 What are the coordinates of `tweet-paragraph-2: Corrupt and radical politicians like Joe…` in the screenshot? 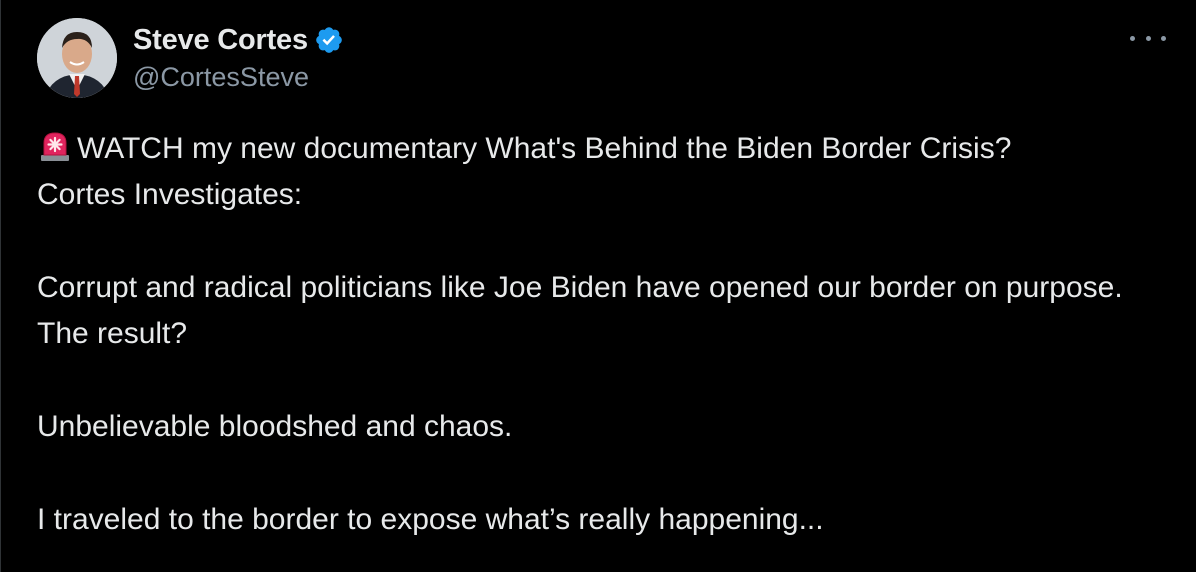 It's located at (580, 310).